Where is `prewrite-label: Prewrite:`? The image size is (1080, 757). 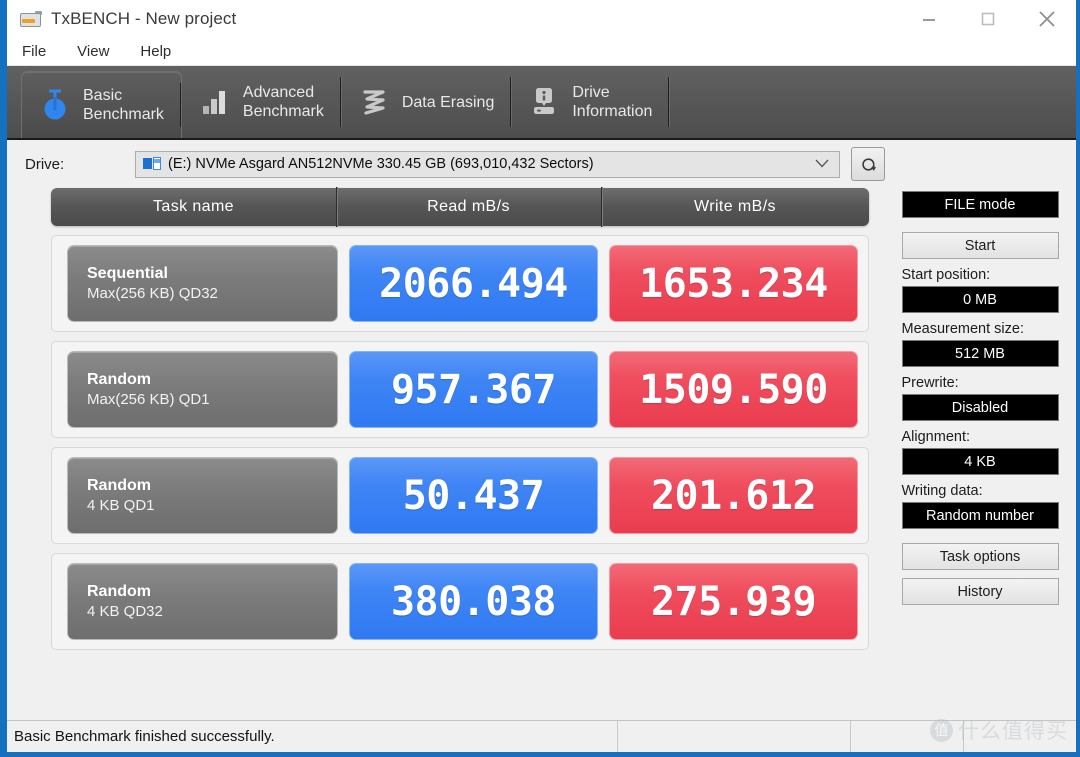 prewrite-label: Prewrite: is located at coordinates (930, 383).